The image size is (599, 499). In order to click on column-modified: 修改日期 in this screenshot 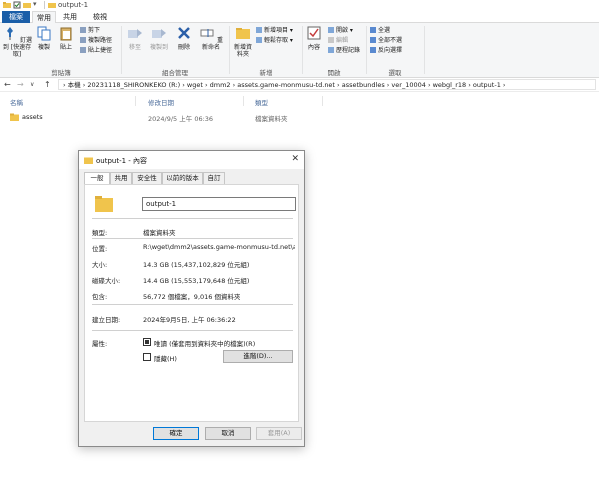, I will do `click(161, 102)`.